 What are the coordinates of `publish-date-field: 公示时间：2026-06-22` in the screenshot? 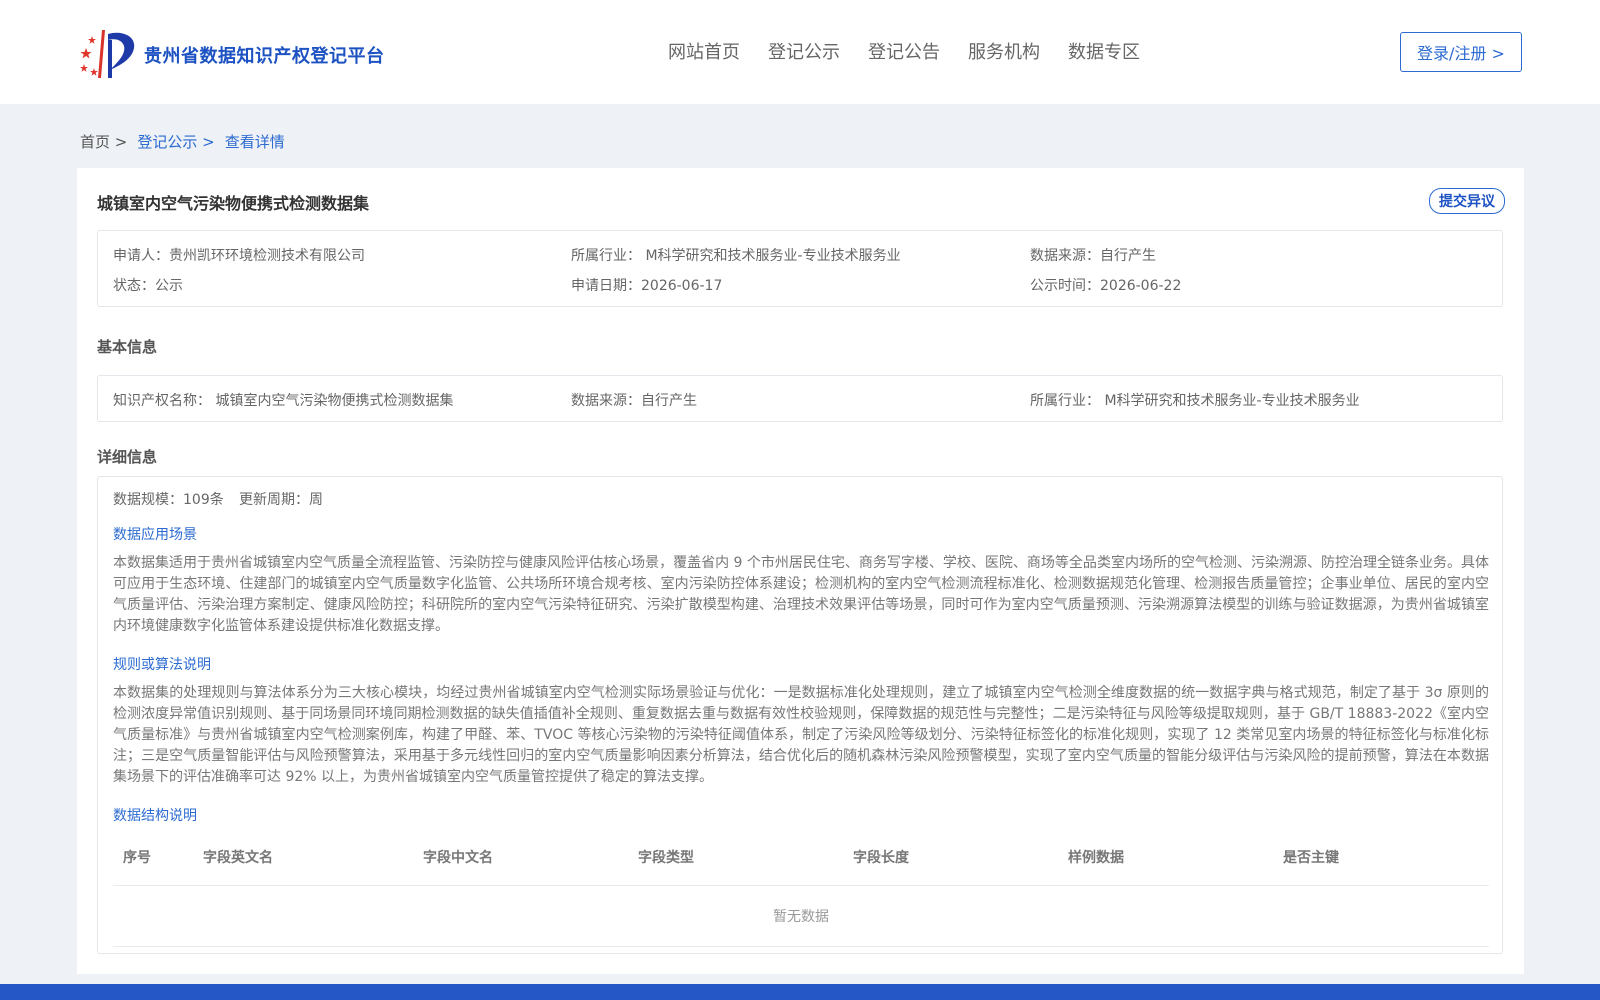 It's located at (1106, 286).